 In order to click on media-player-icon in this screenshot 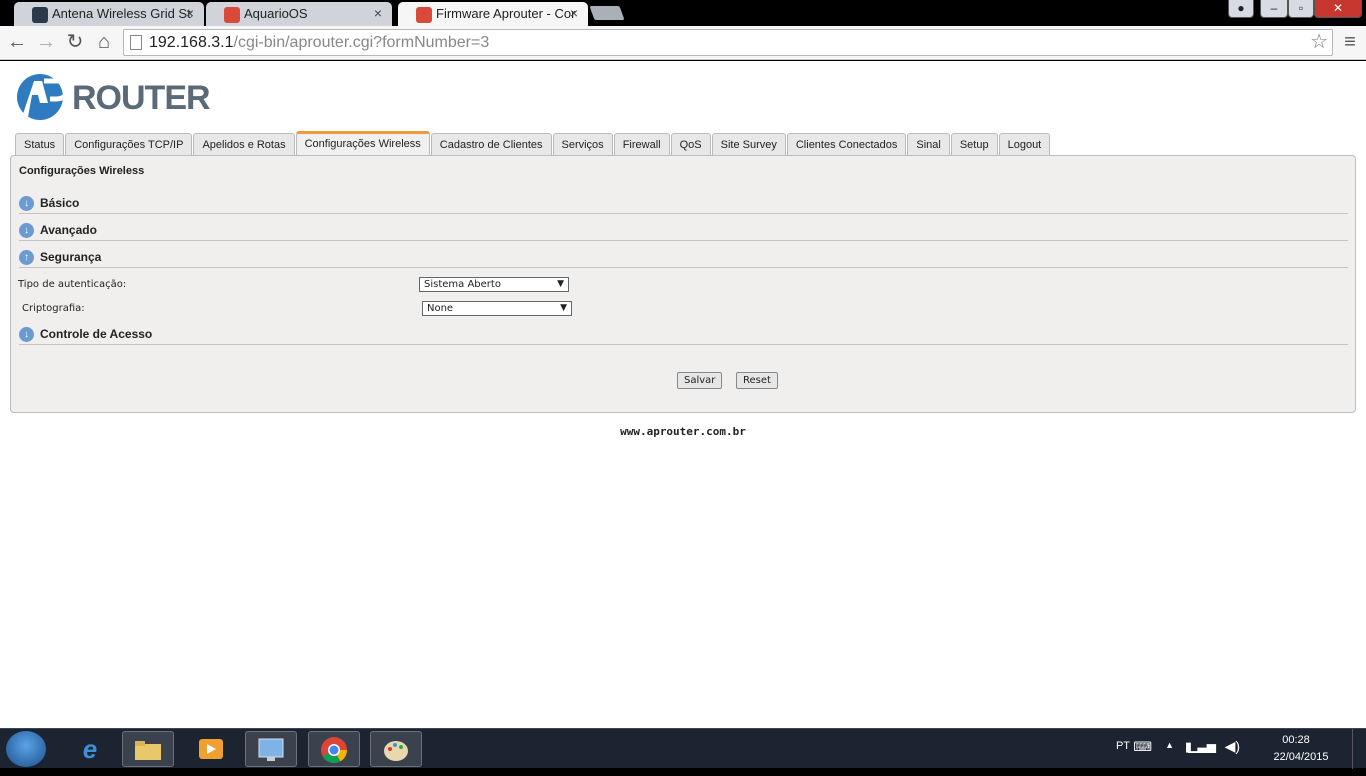, I will do `click(211, 749)`.